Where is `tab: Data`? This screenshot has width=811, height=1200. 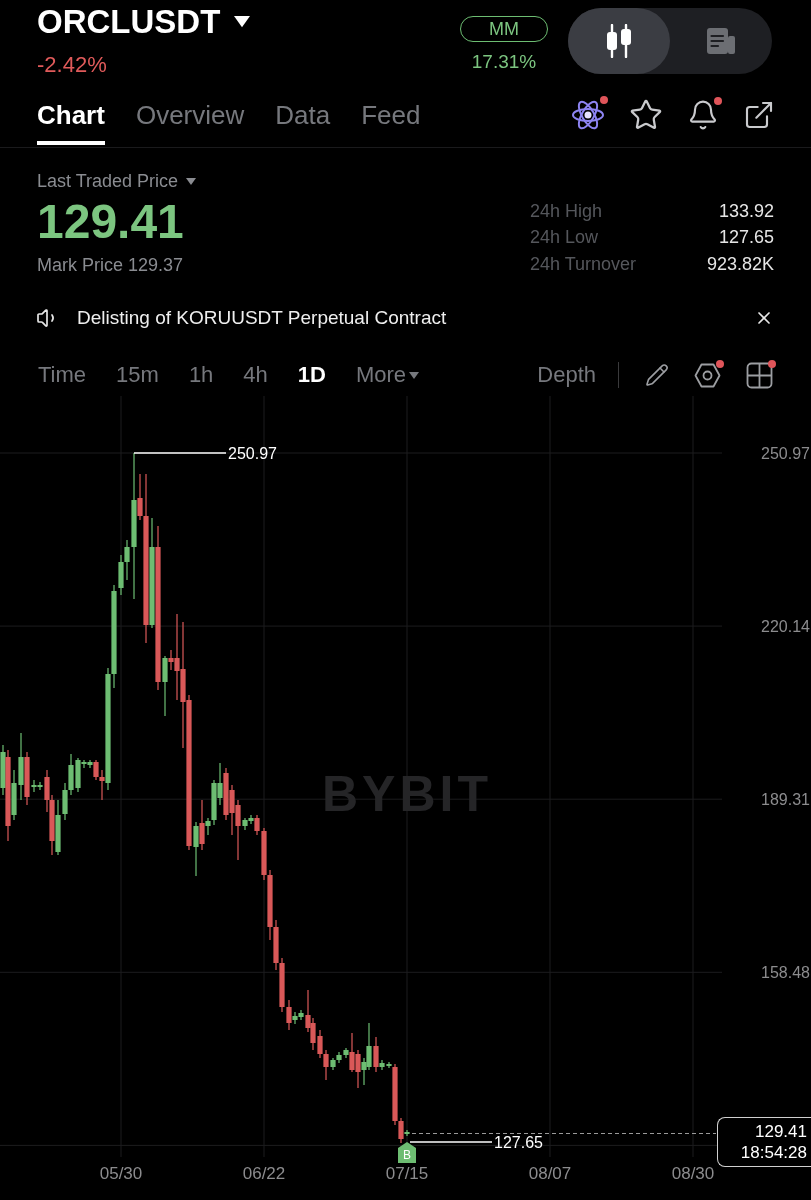
tab: Data is located at coordinates (303, 122).